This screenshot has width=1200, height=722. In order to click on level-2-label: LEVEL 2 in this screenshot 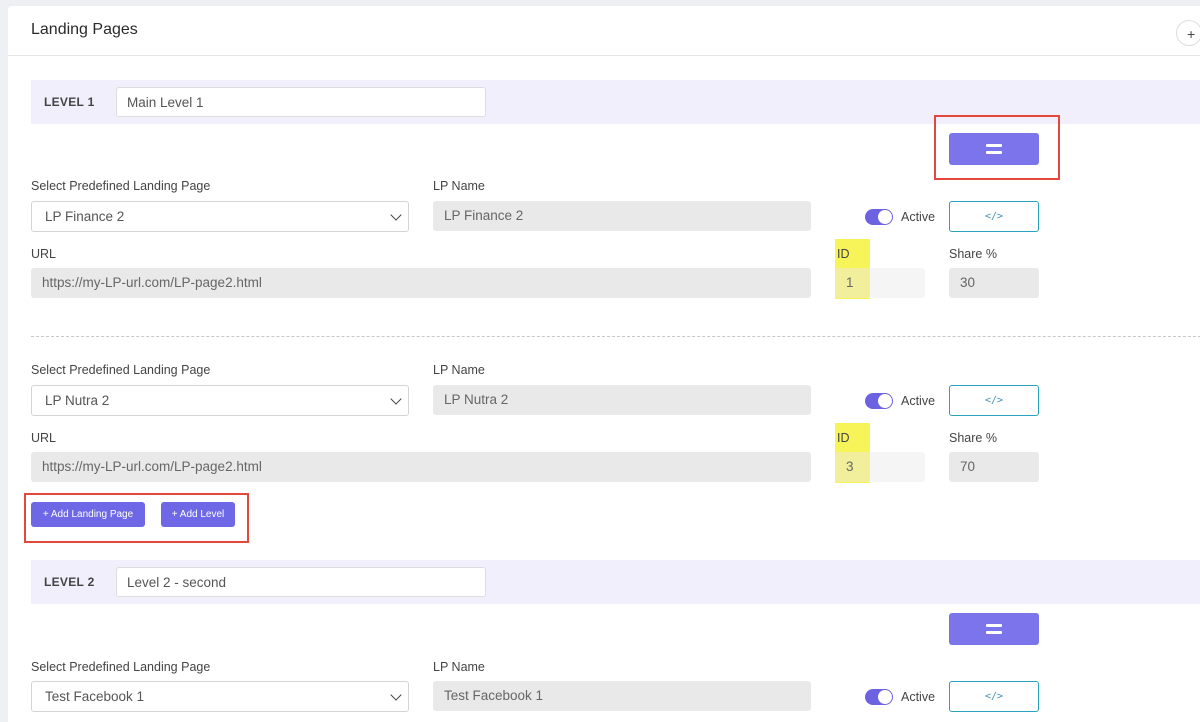, I will do `click(69, 582)`.